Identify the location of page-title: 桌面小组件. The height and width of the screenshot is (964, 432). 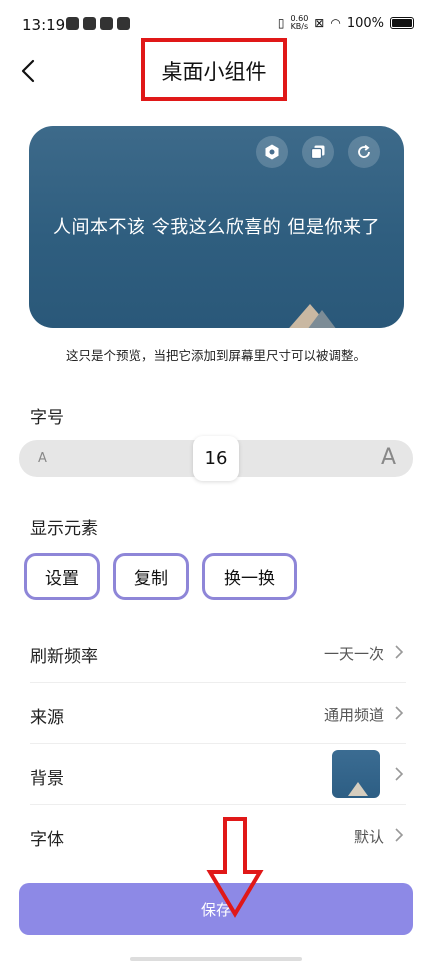
(214, 72).